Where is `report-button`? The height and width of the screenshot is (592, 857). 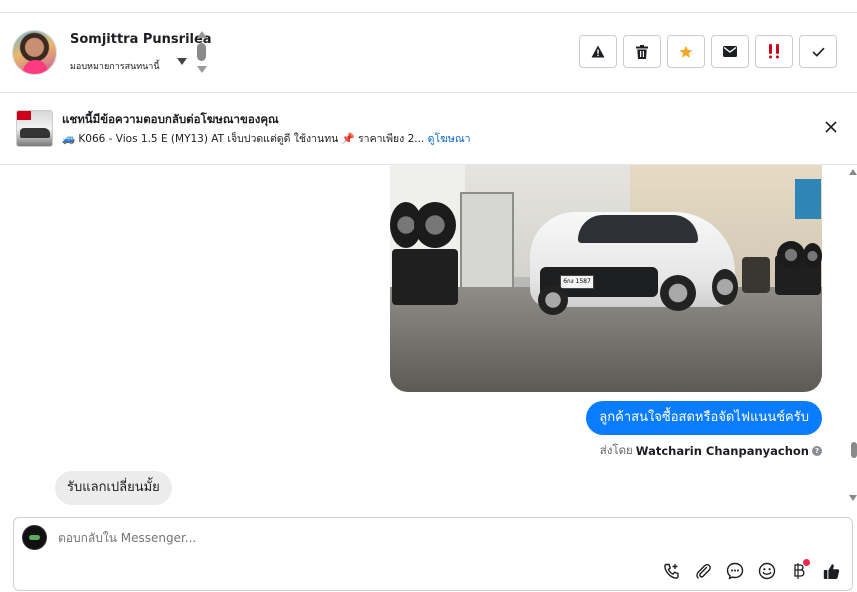 report-button is located at coordinates (598, 51).